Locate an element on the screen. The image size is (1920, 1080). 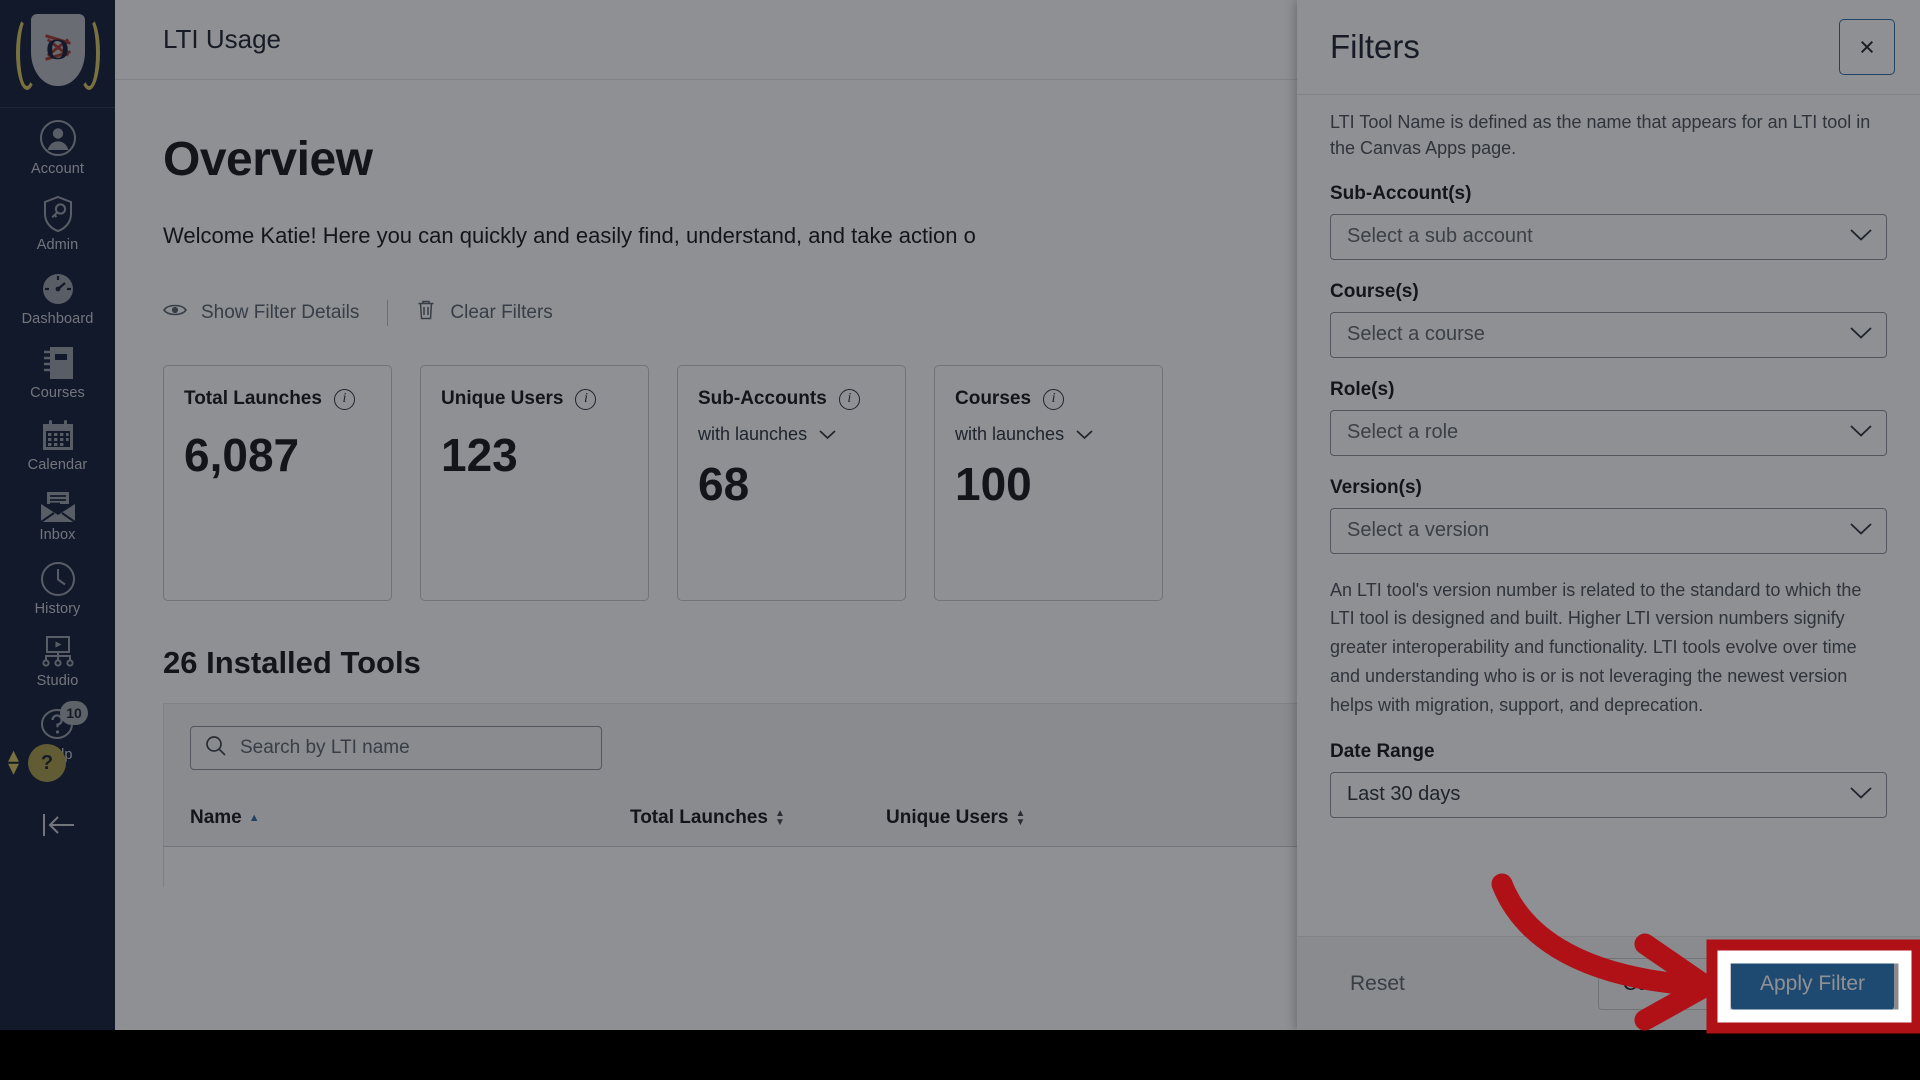
close-icon: × is located at coordinates (1867, 46).